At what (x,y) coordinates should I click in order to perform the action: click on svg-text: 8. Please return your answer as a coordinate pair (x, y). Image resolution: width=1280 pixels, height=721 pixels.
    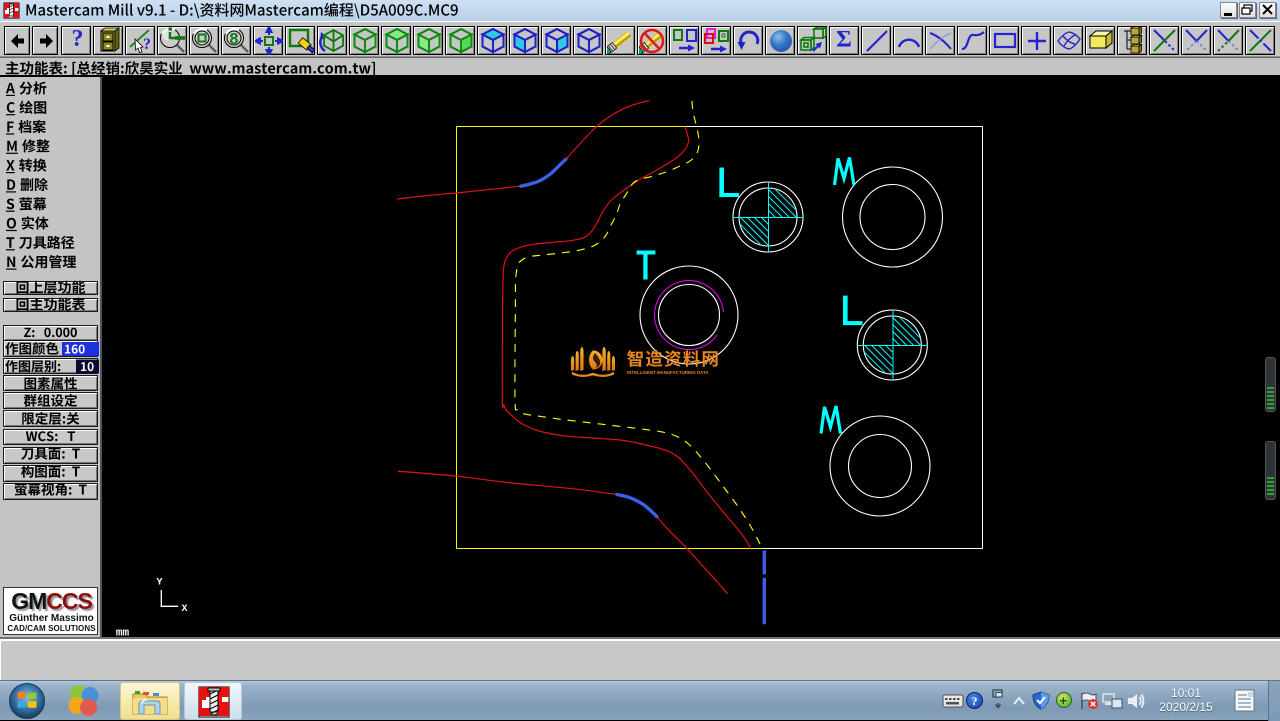
    Looking at the image, I should click on (234, 39).